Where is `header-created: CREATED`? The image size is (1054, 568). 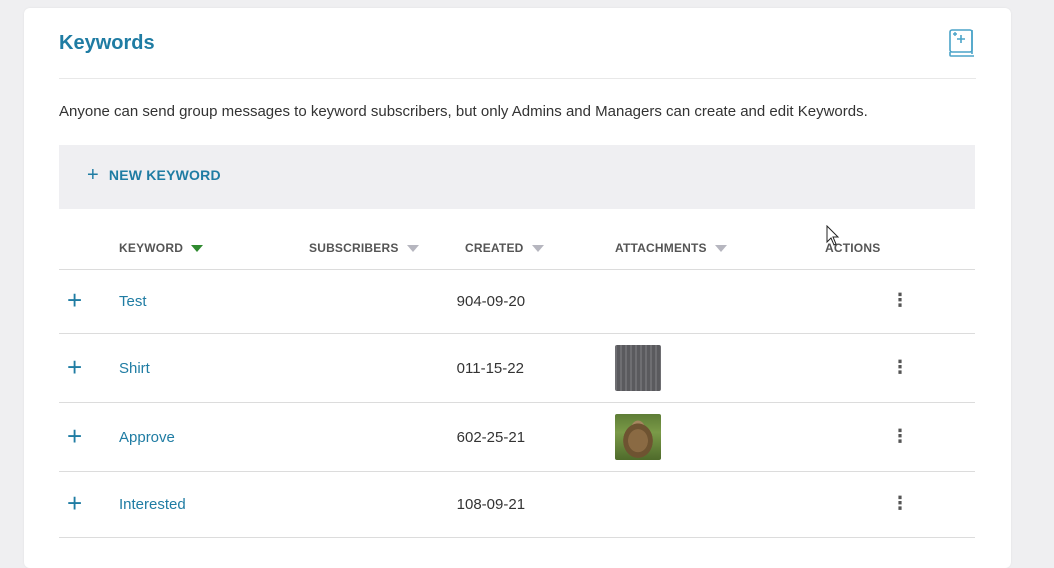 header-created: CREATED is located at coordinates (540, 248).